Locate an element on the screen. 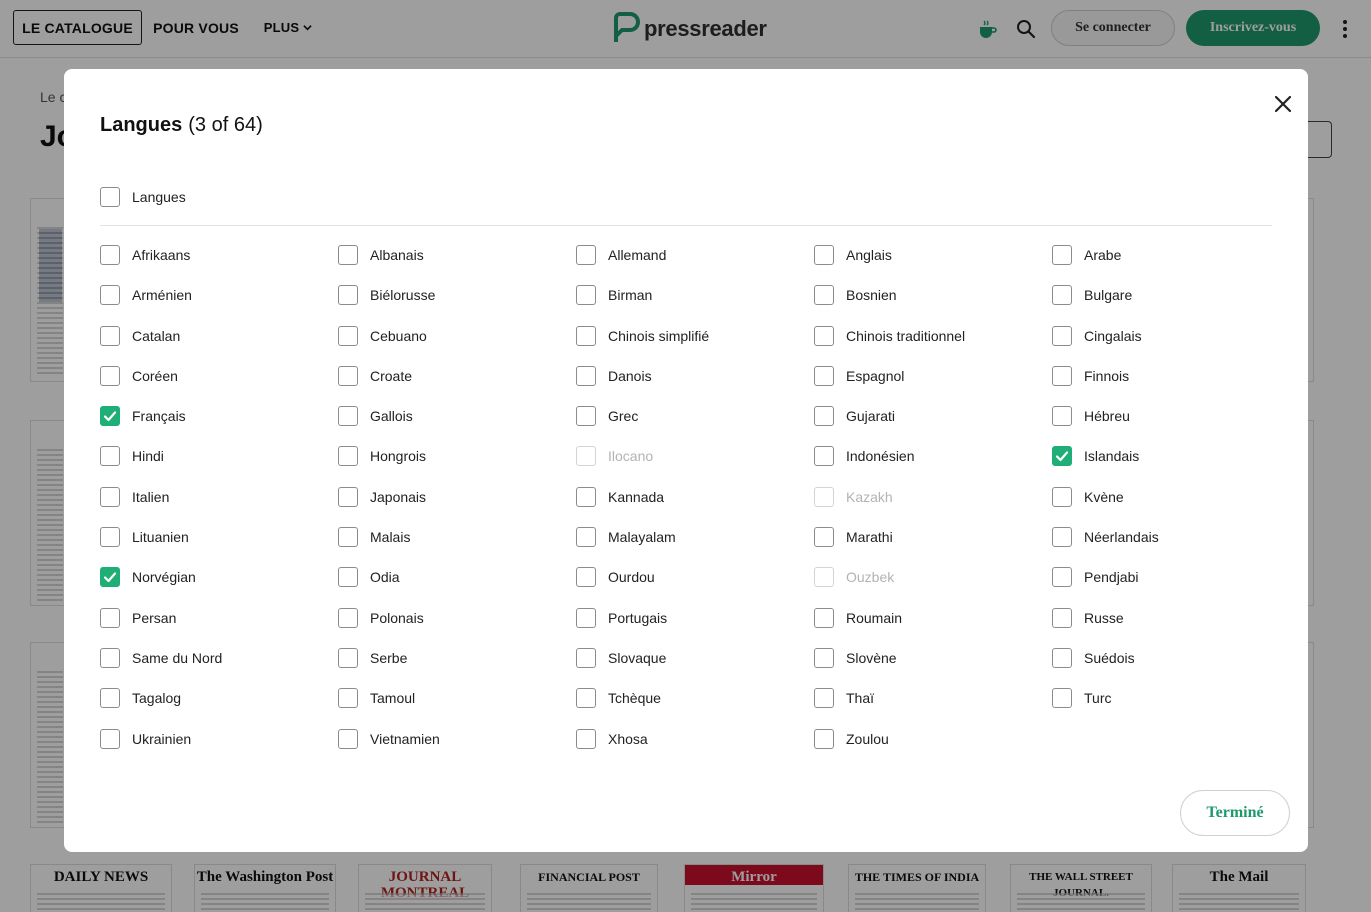  language-option: Finnois is located at coordinates (1171, 375).